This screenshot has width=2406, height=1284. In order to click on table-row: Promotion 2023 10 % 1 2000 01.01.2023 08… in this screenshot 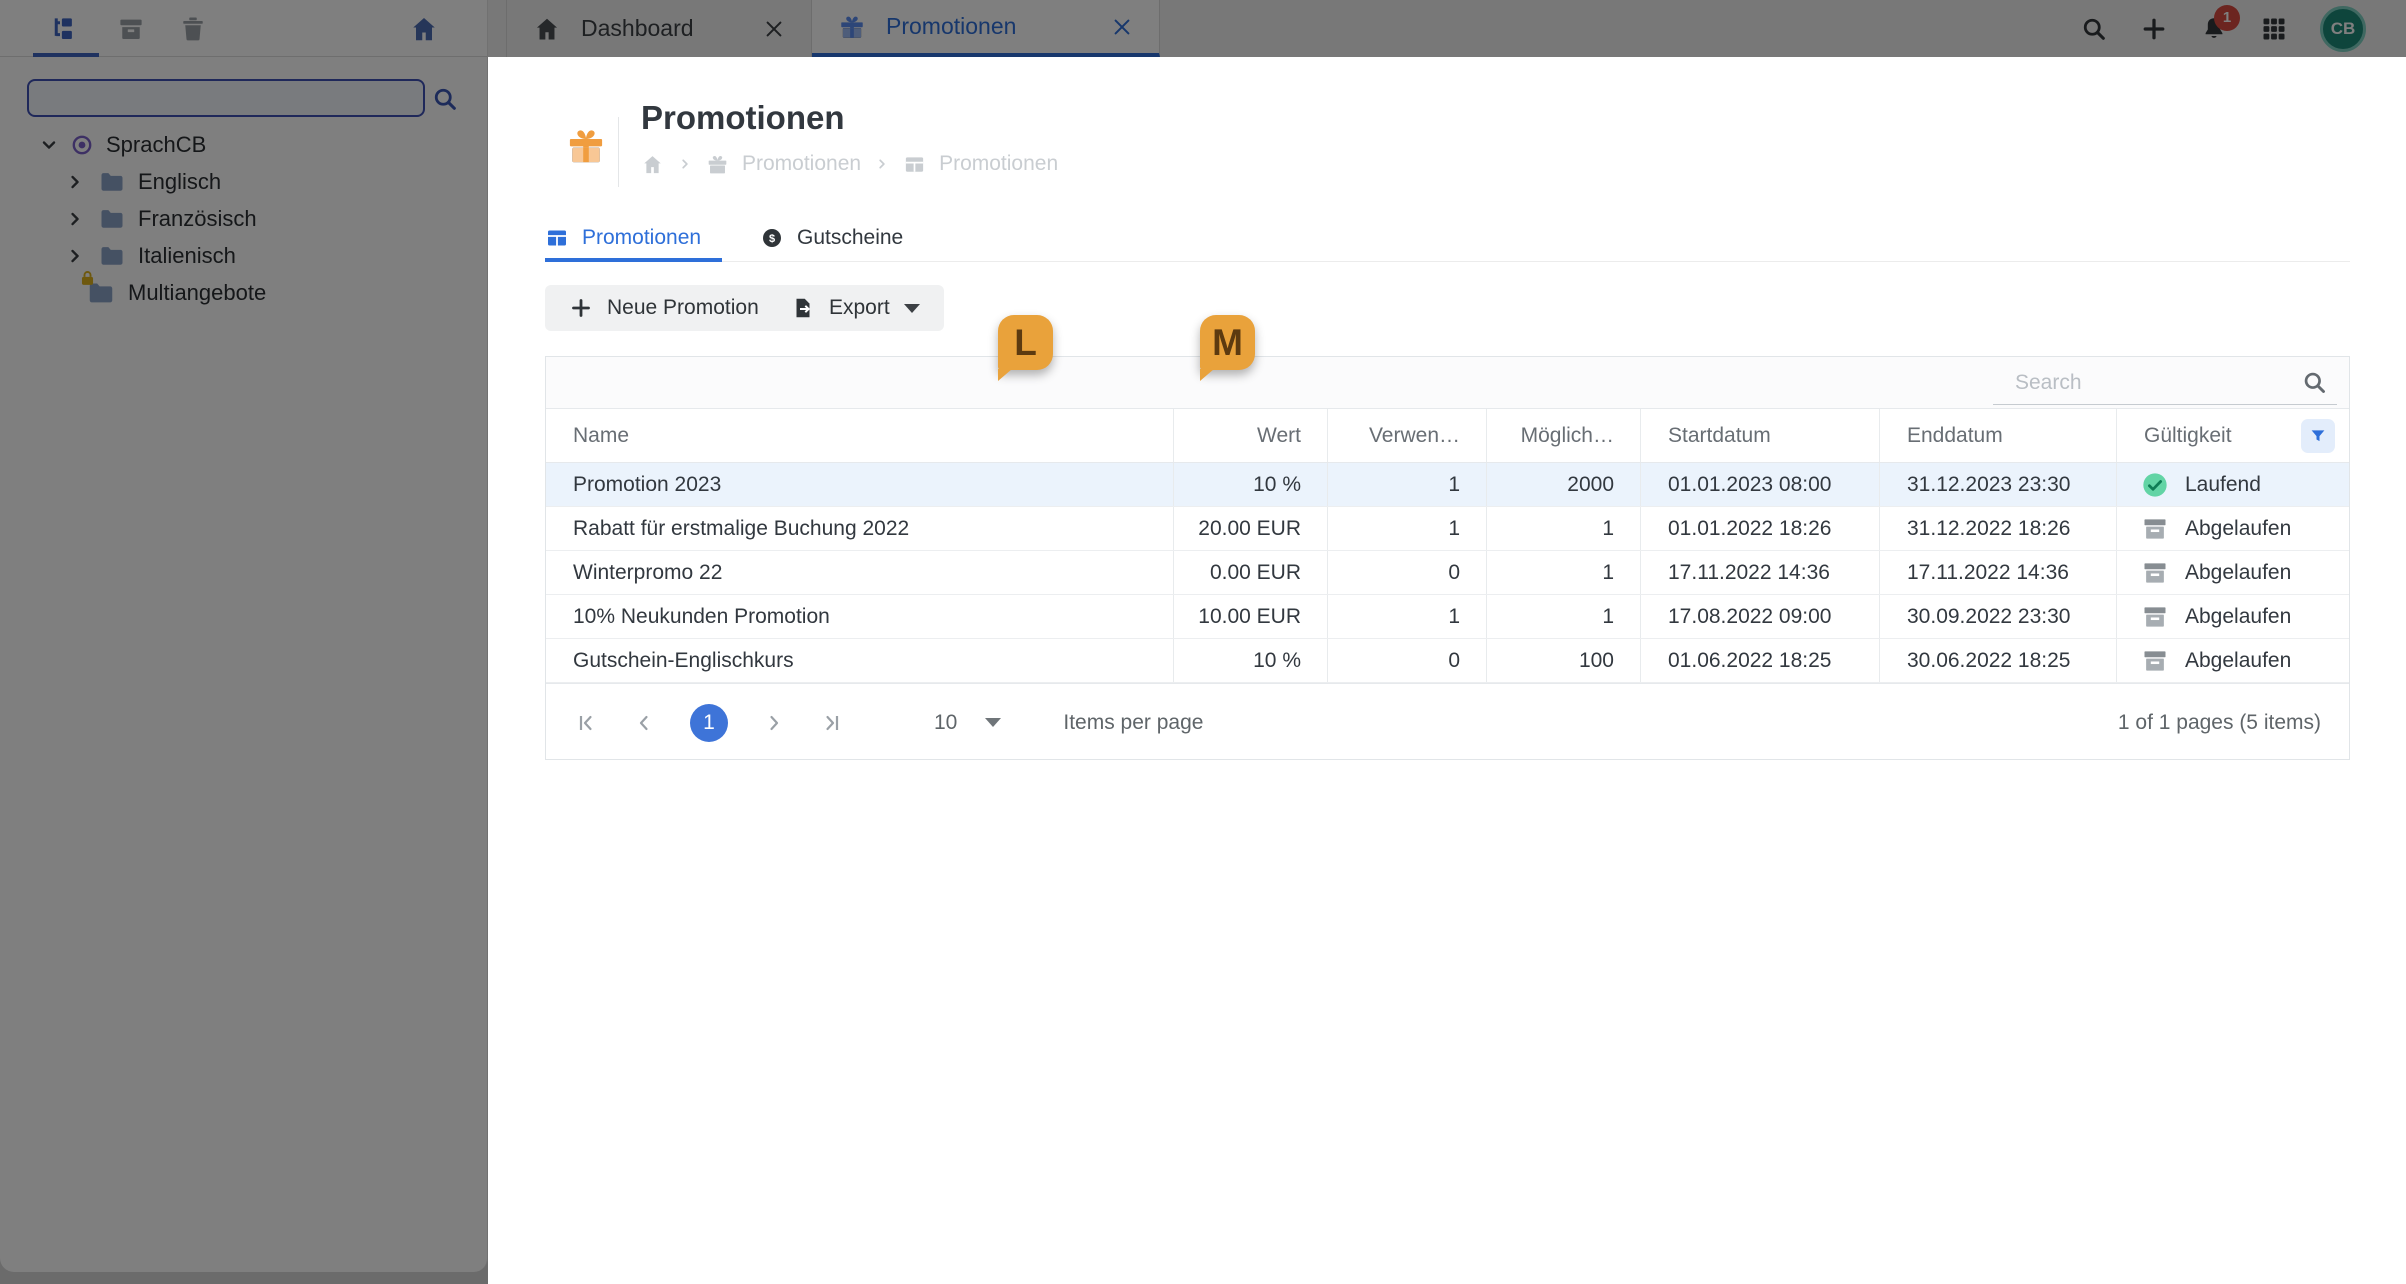, I will do `click(1447, 485)`.